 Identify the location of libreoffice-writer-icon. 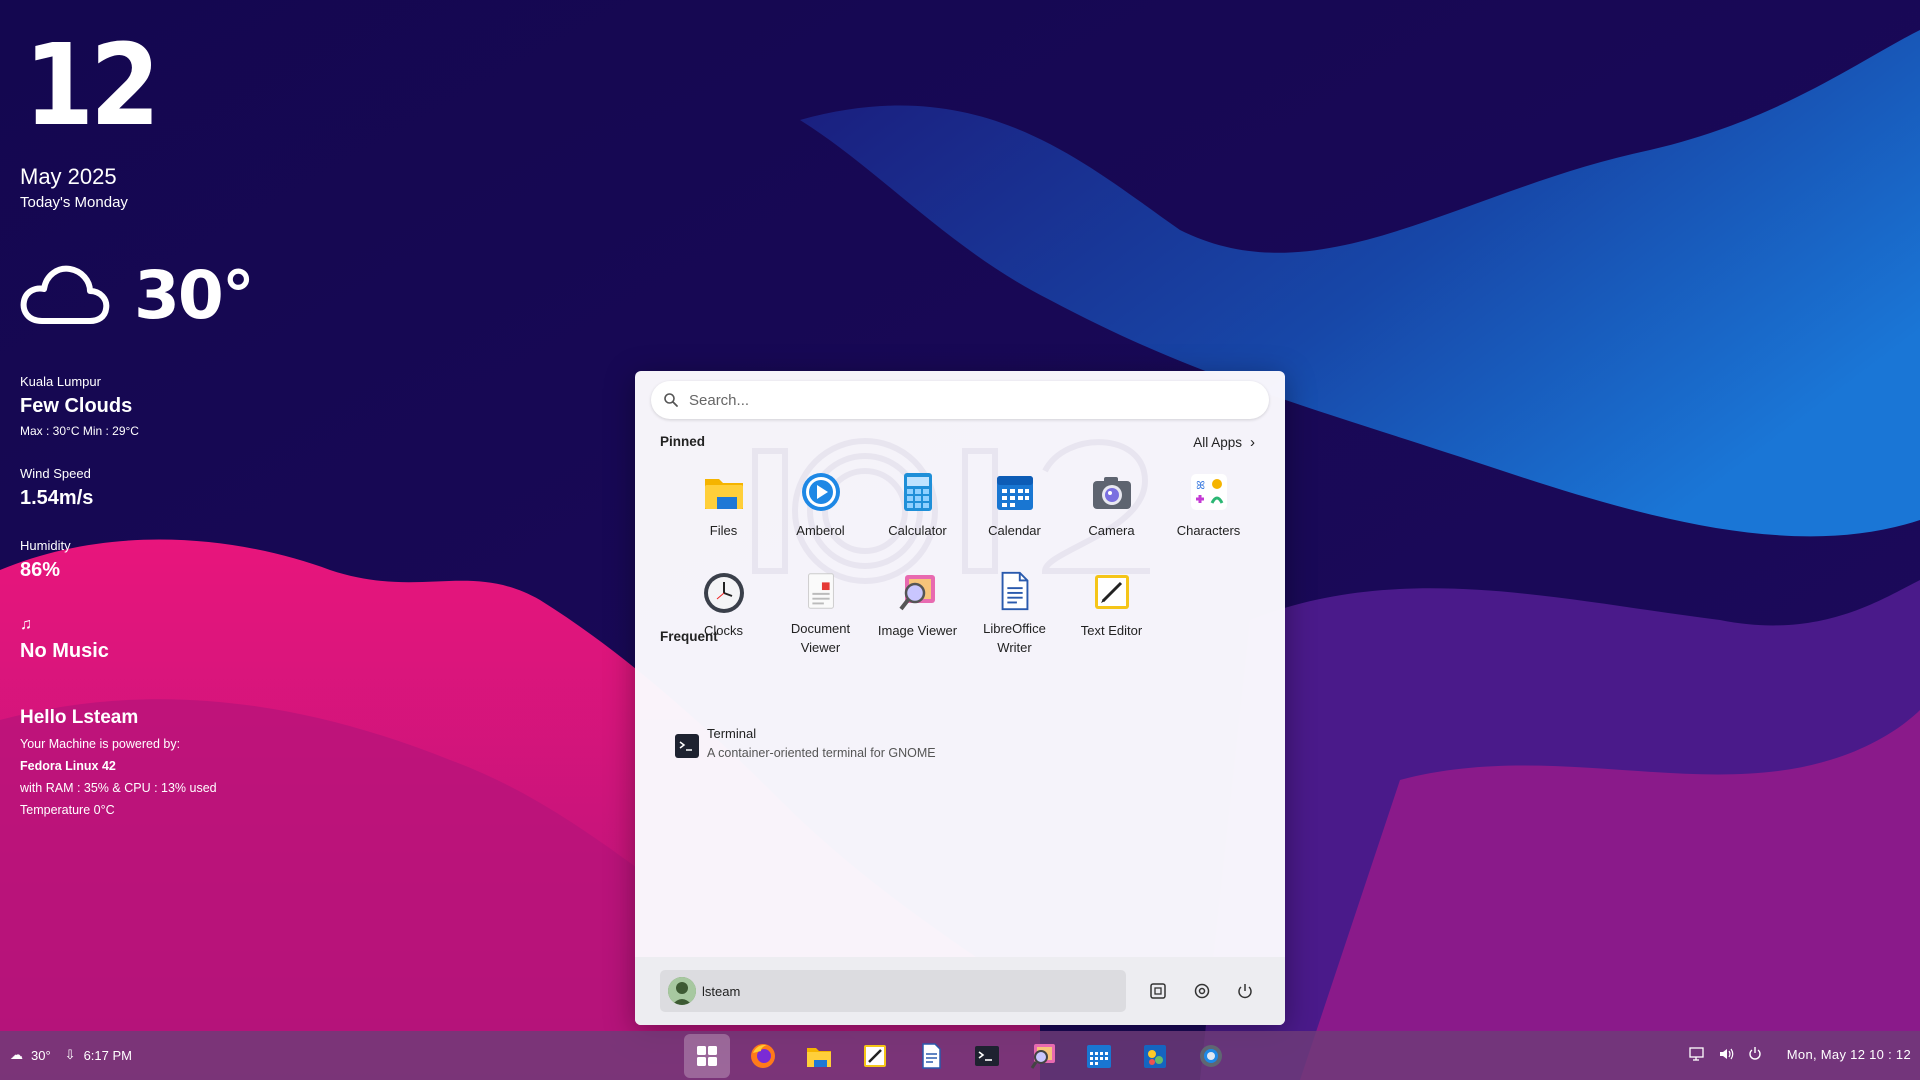
(1014, 591).